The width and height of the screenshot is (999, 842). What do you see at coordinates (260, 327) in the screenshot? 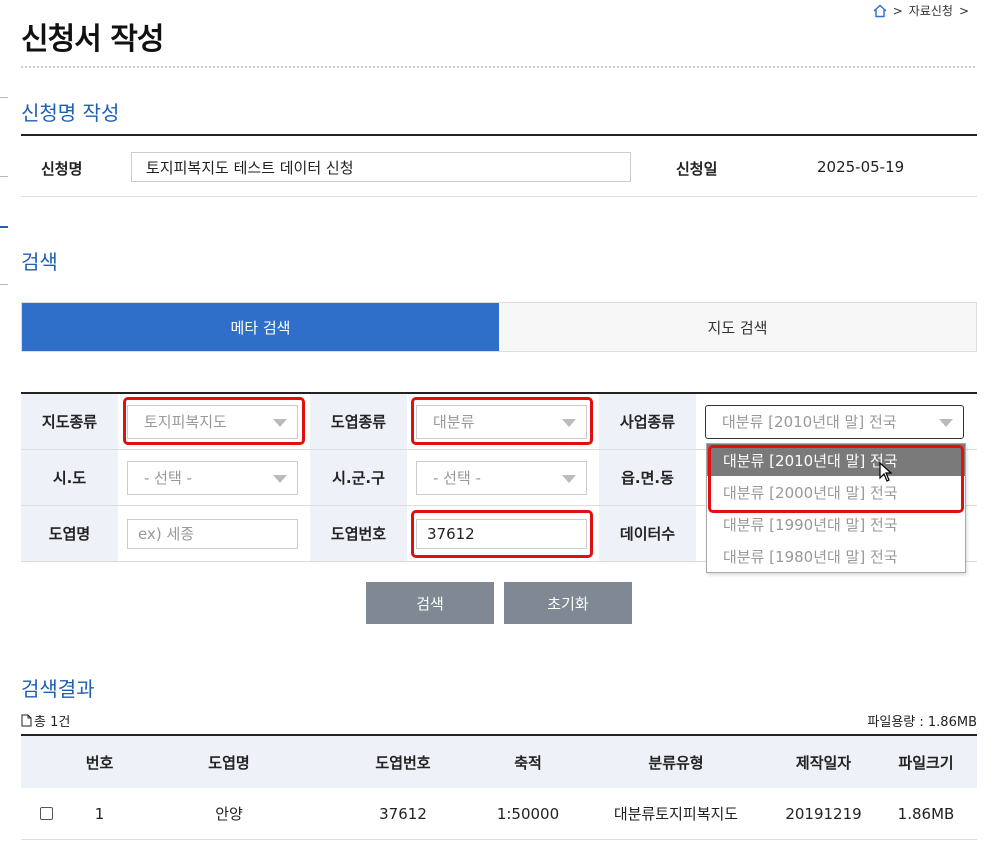
I see `tab-meta-search: 메타 검색` at bounding box center [260, 327].